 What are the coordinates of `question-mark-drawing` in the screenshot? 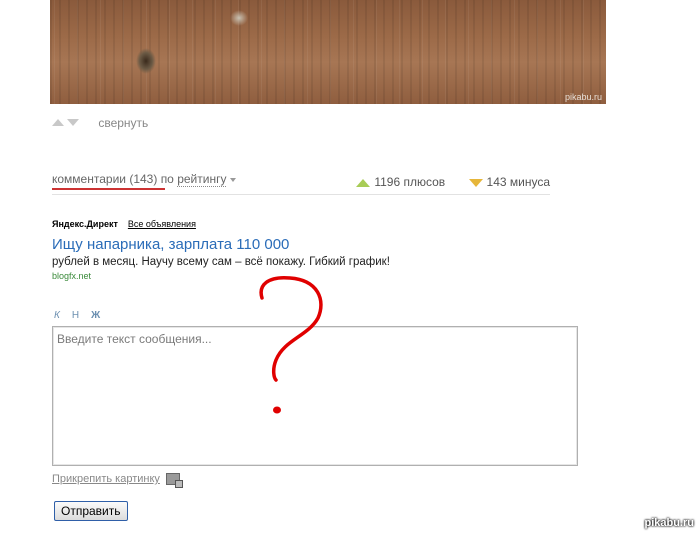 It's located at (291, 345).